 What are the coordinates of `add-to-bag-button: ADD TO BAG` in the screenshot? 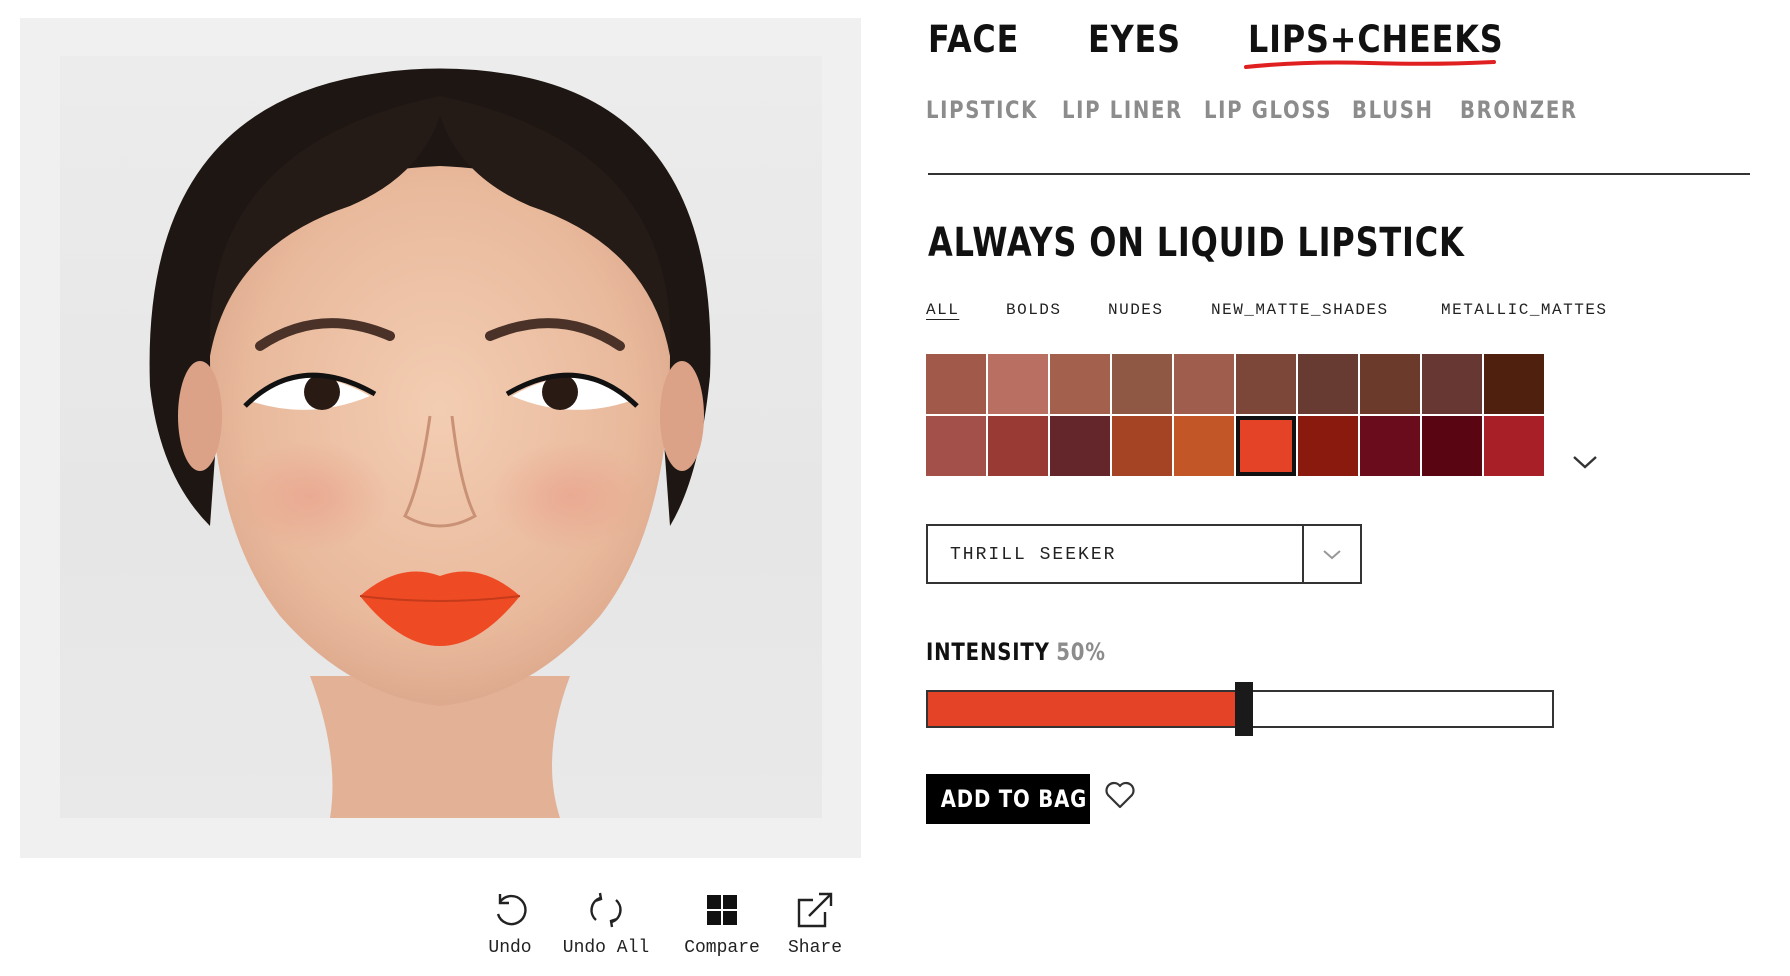 It's located at (1008, 799).